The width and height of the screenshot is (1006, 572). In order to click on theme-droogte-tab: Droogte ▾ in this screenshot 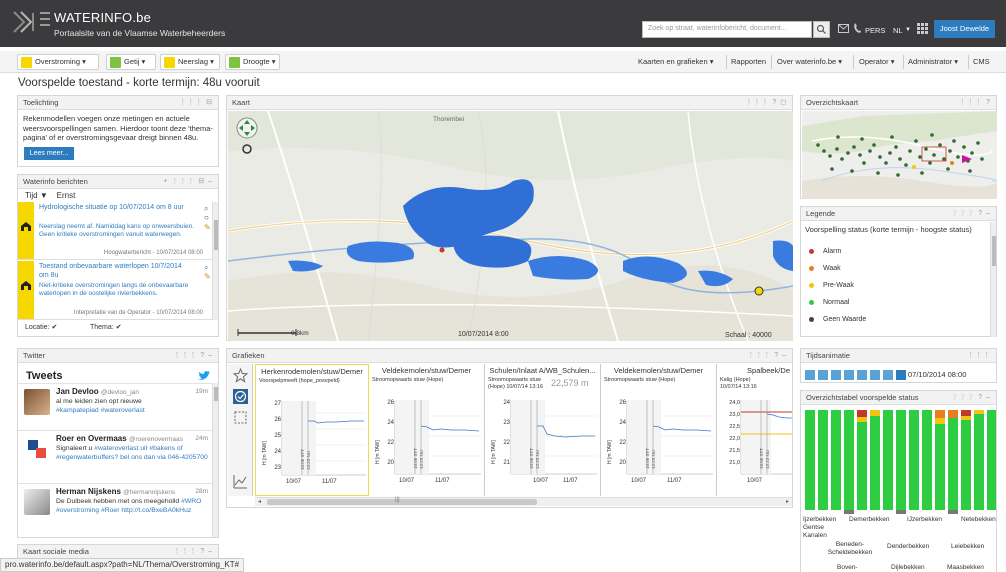, I will do `click(252, 62)`.